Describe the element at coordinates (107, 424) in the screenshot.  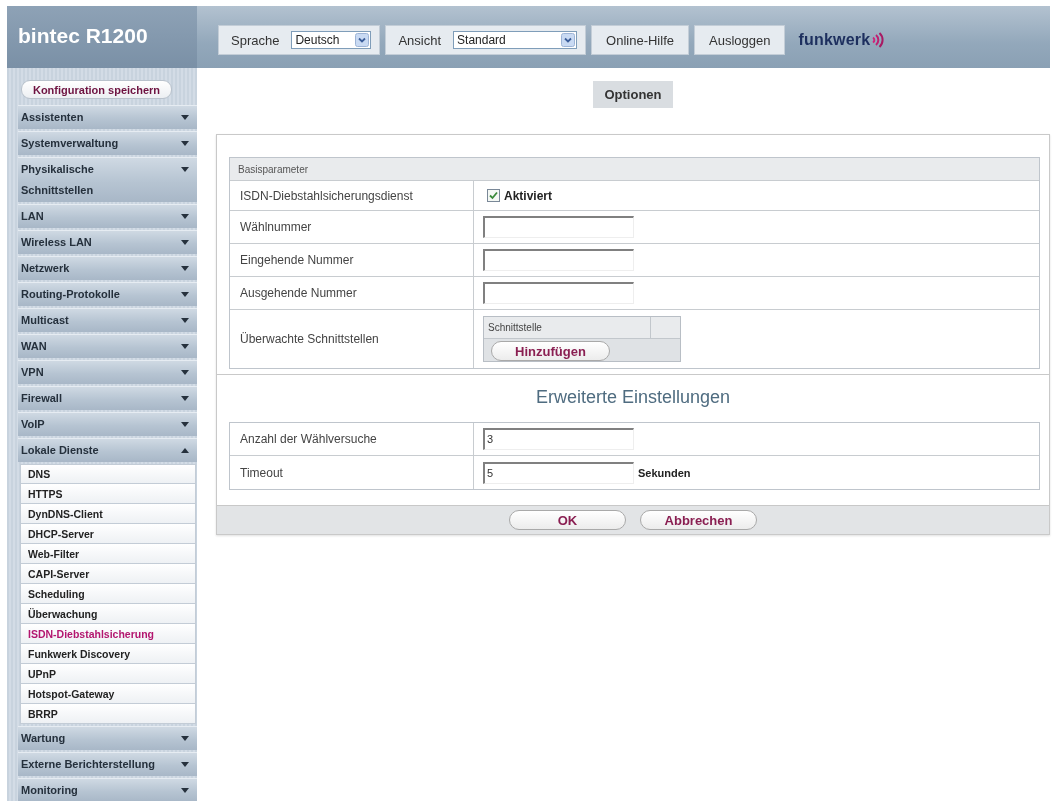
I see `menu-item: VoIP` at that location.